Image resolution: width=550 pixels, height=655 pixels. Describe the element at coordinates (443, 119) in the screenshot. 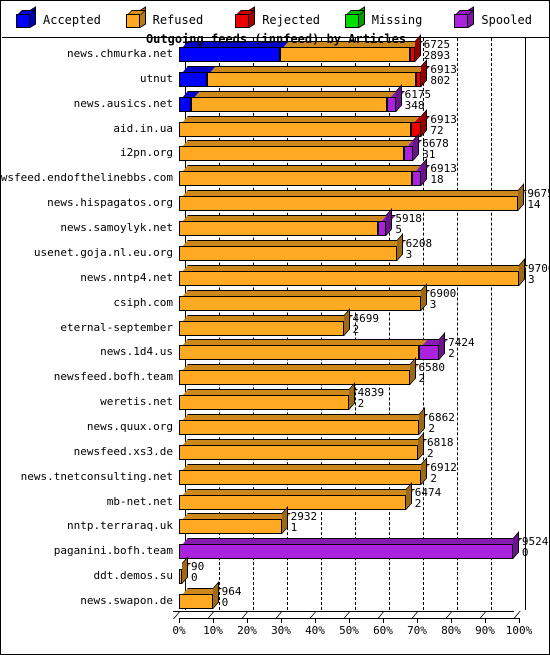

I see `bar-value-total: 6913` at that location.